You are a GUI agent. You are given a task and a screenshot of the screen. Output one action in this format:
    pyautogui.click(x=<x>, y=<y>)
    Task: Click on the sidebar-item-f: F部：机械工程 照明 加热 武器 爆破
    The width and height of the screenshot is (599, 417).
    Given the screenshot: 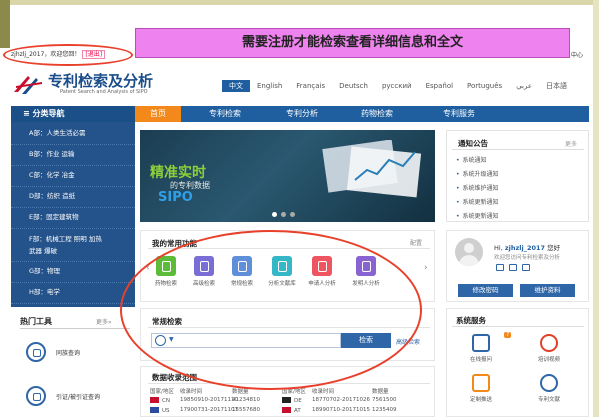 What is the action you would take?
    pyautogui.click(x=73, y=245)
    